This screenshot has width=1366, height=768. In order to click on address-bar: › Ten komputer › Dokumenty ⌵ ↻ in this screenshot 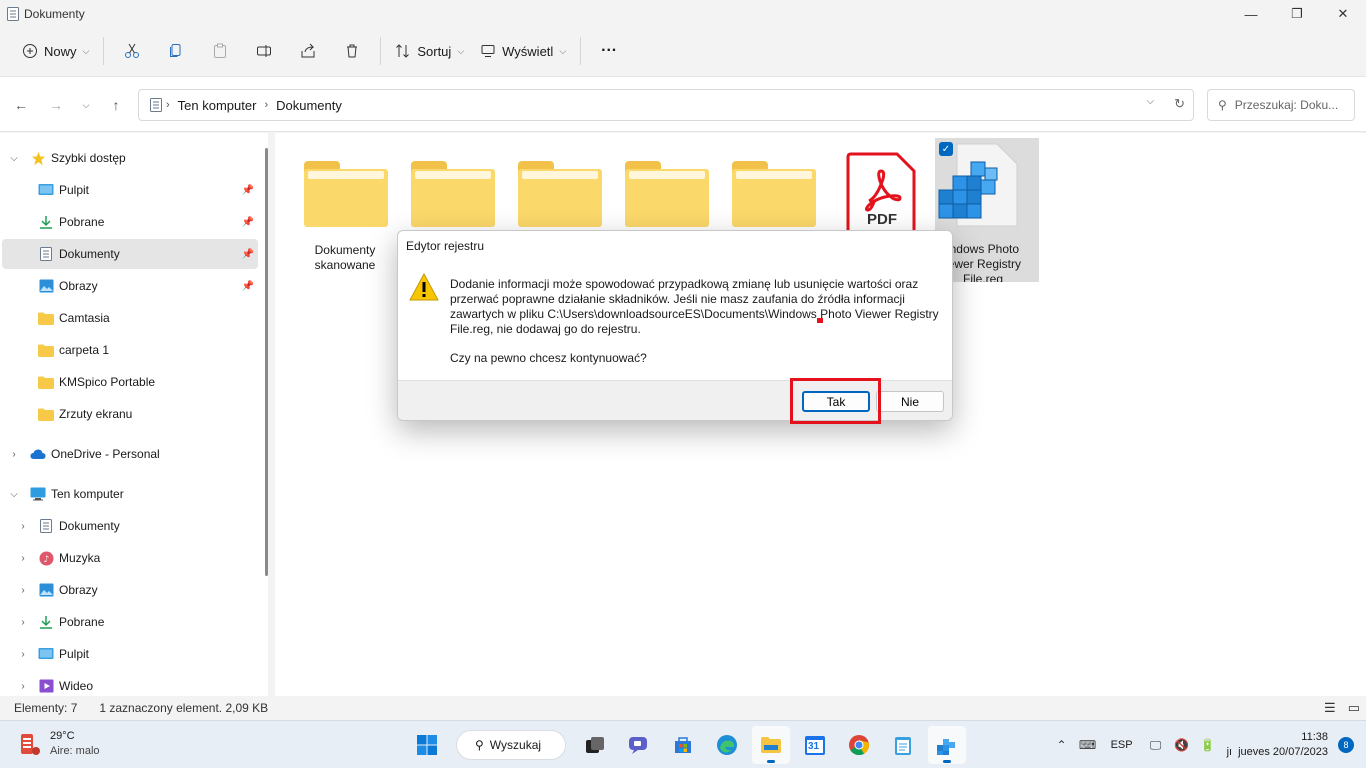, I will do `click(666, 105)`.